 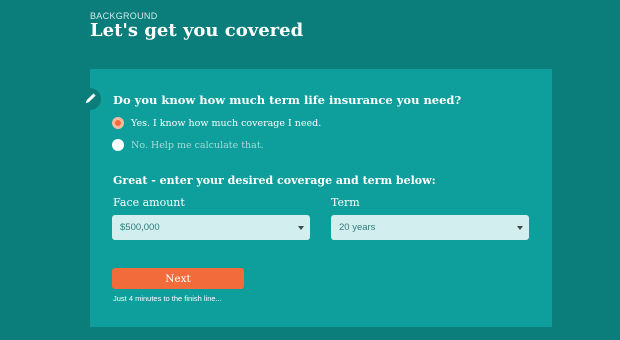 I want to click on face-amount-value: $500,000, so click(x=140, y=227).